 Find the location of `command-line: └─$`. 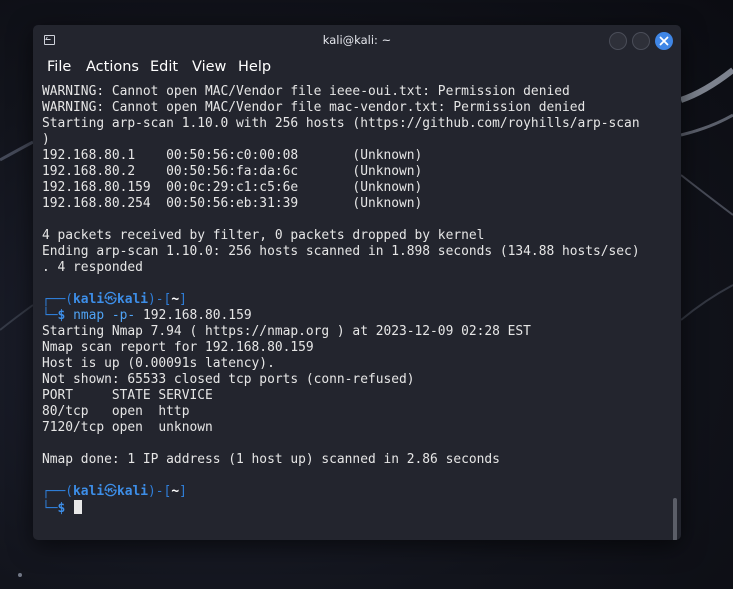

command-line: └─$ is located at coordinates (62, 508).